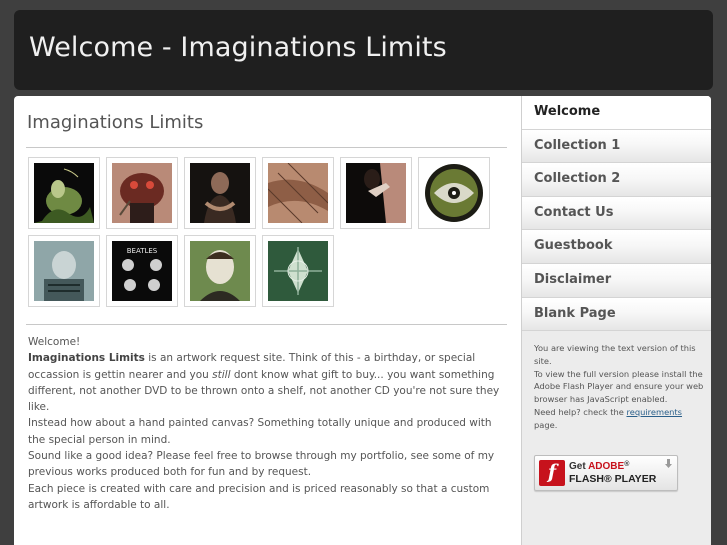 This screenshot has height=545, width=727. I want to click on flash-logo-icon: f, so click(552, 473).